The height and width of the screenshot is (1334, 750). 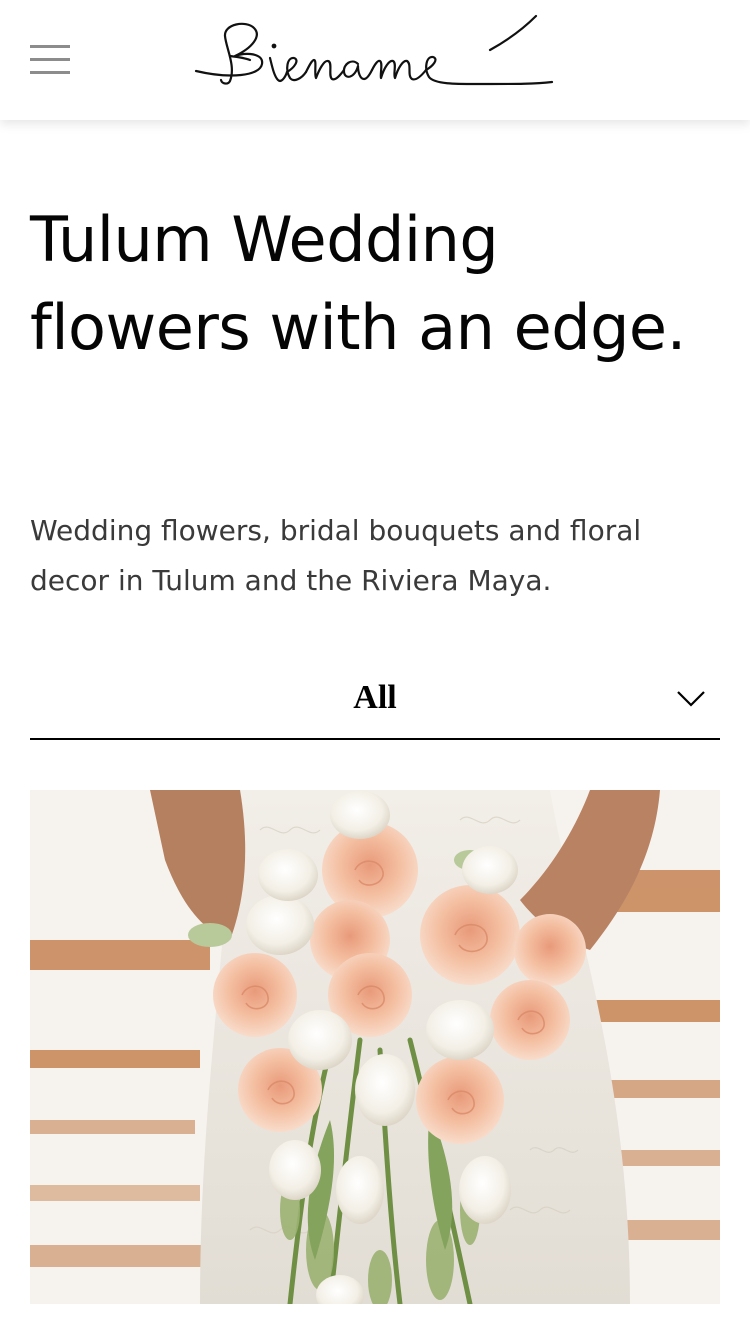 I want to click on chevron-down-icon, so click(x=691, y=699).